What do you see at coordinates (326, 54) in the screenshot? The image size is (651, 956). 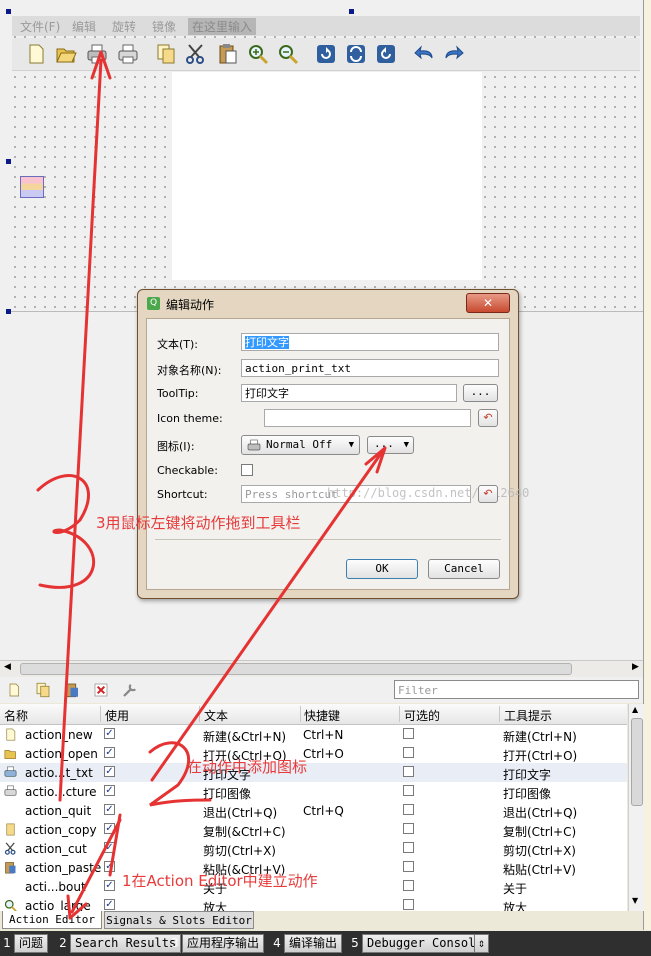 I see `rotate-90-icon` at bounding box center [326, 54].